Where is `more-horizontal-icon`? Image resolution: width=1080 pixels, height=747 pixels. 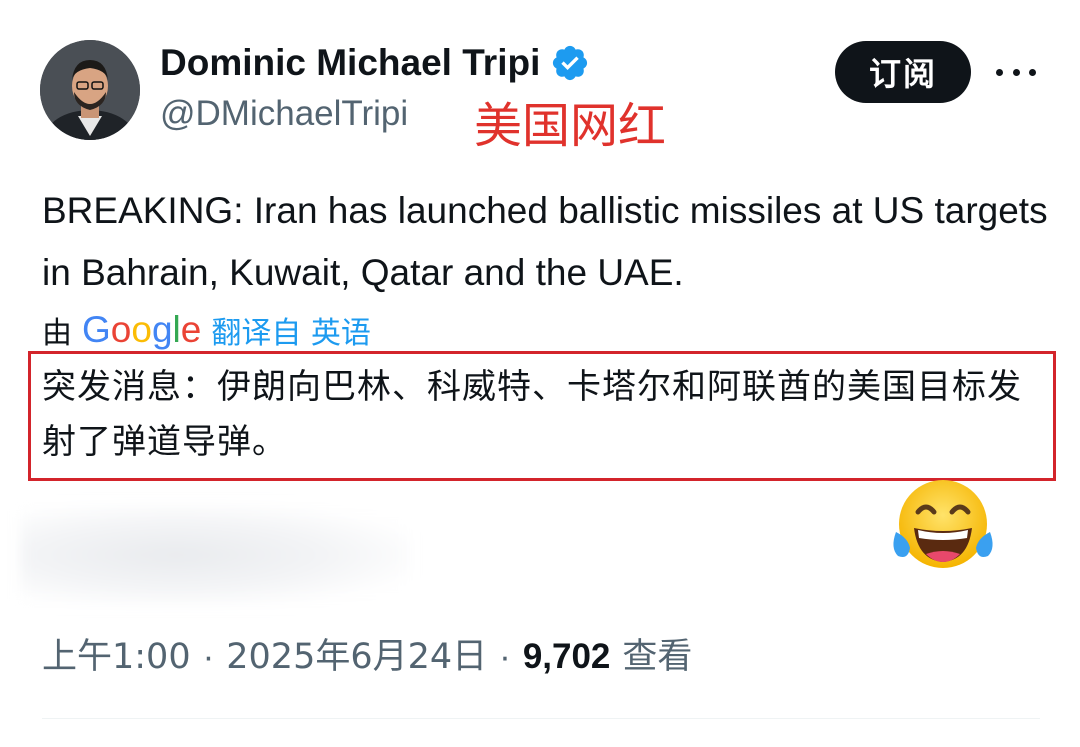
more-horizontal-icon is located at coordinates (1016, 72).